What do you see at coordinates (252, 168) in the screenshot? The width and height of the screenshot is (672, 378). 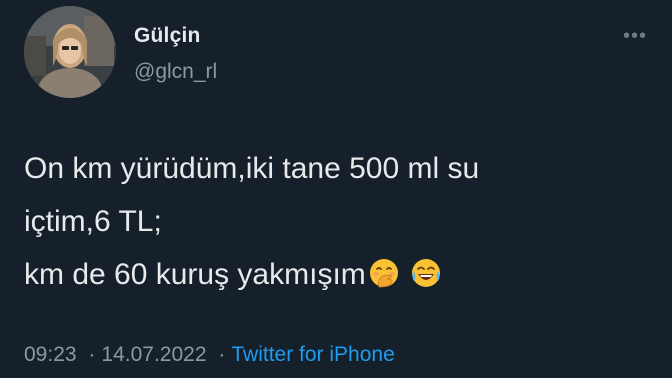 I see `tweet-text-line: On km yürüdüm,iki tane 500 ml su` at bounding box center [252, 168].